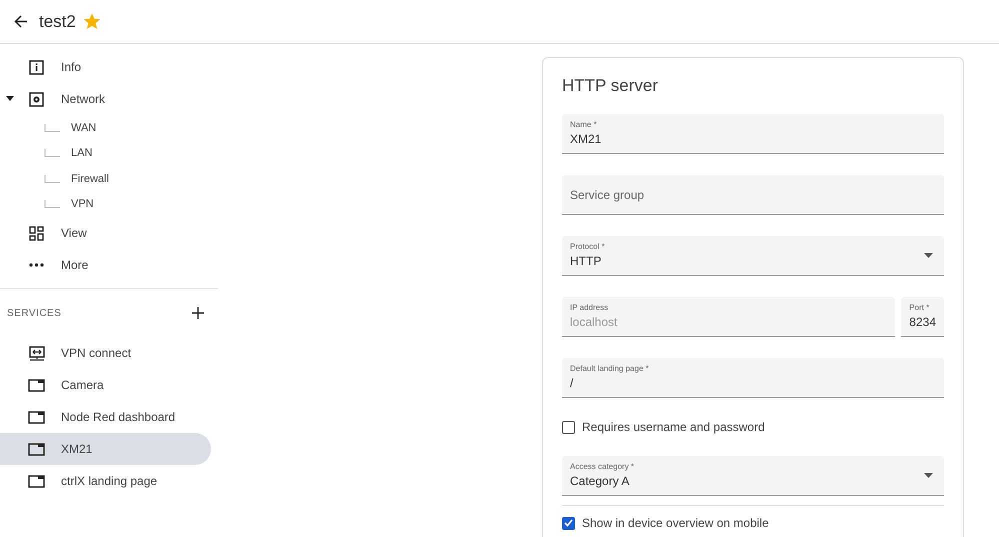 The width and height of the screenshot is (999, 537). Describe the element at coordinates (109, 153) in the screenshot. I see `nav-subitem: LAN` at that location.